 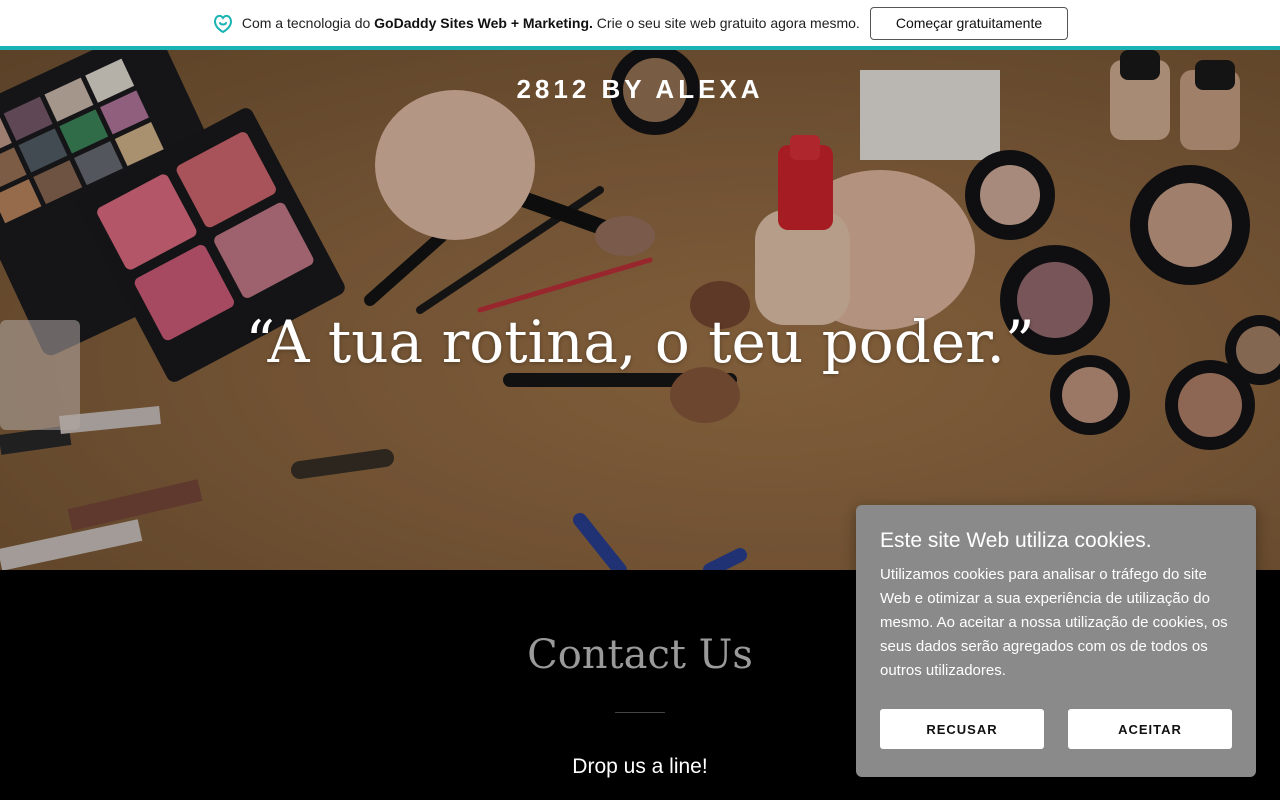 I want to click on decline-cookies-button: RECUSAR, so click(x=962, y=729).